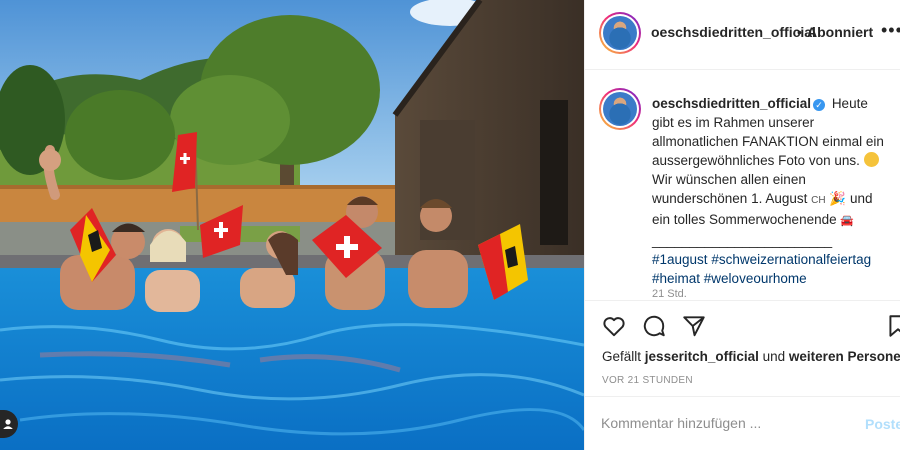  I want to click on swiss-flag-text: CH, so click(818, 200).